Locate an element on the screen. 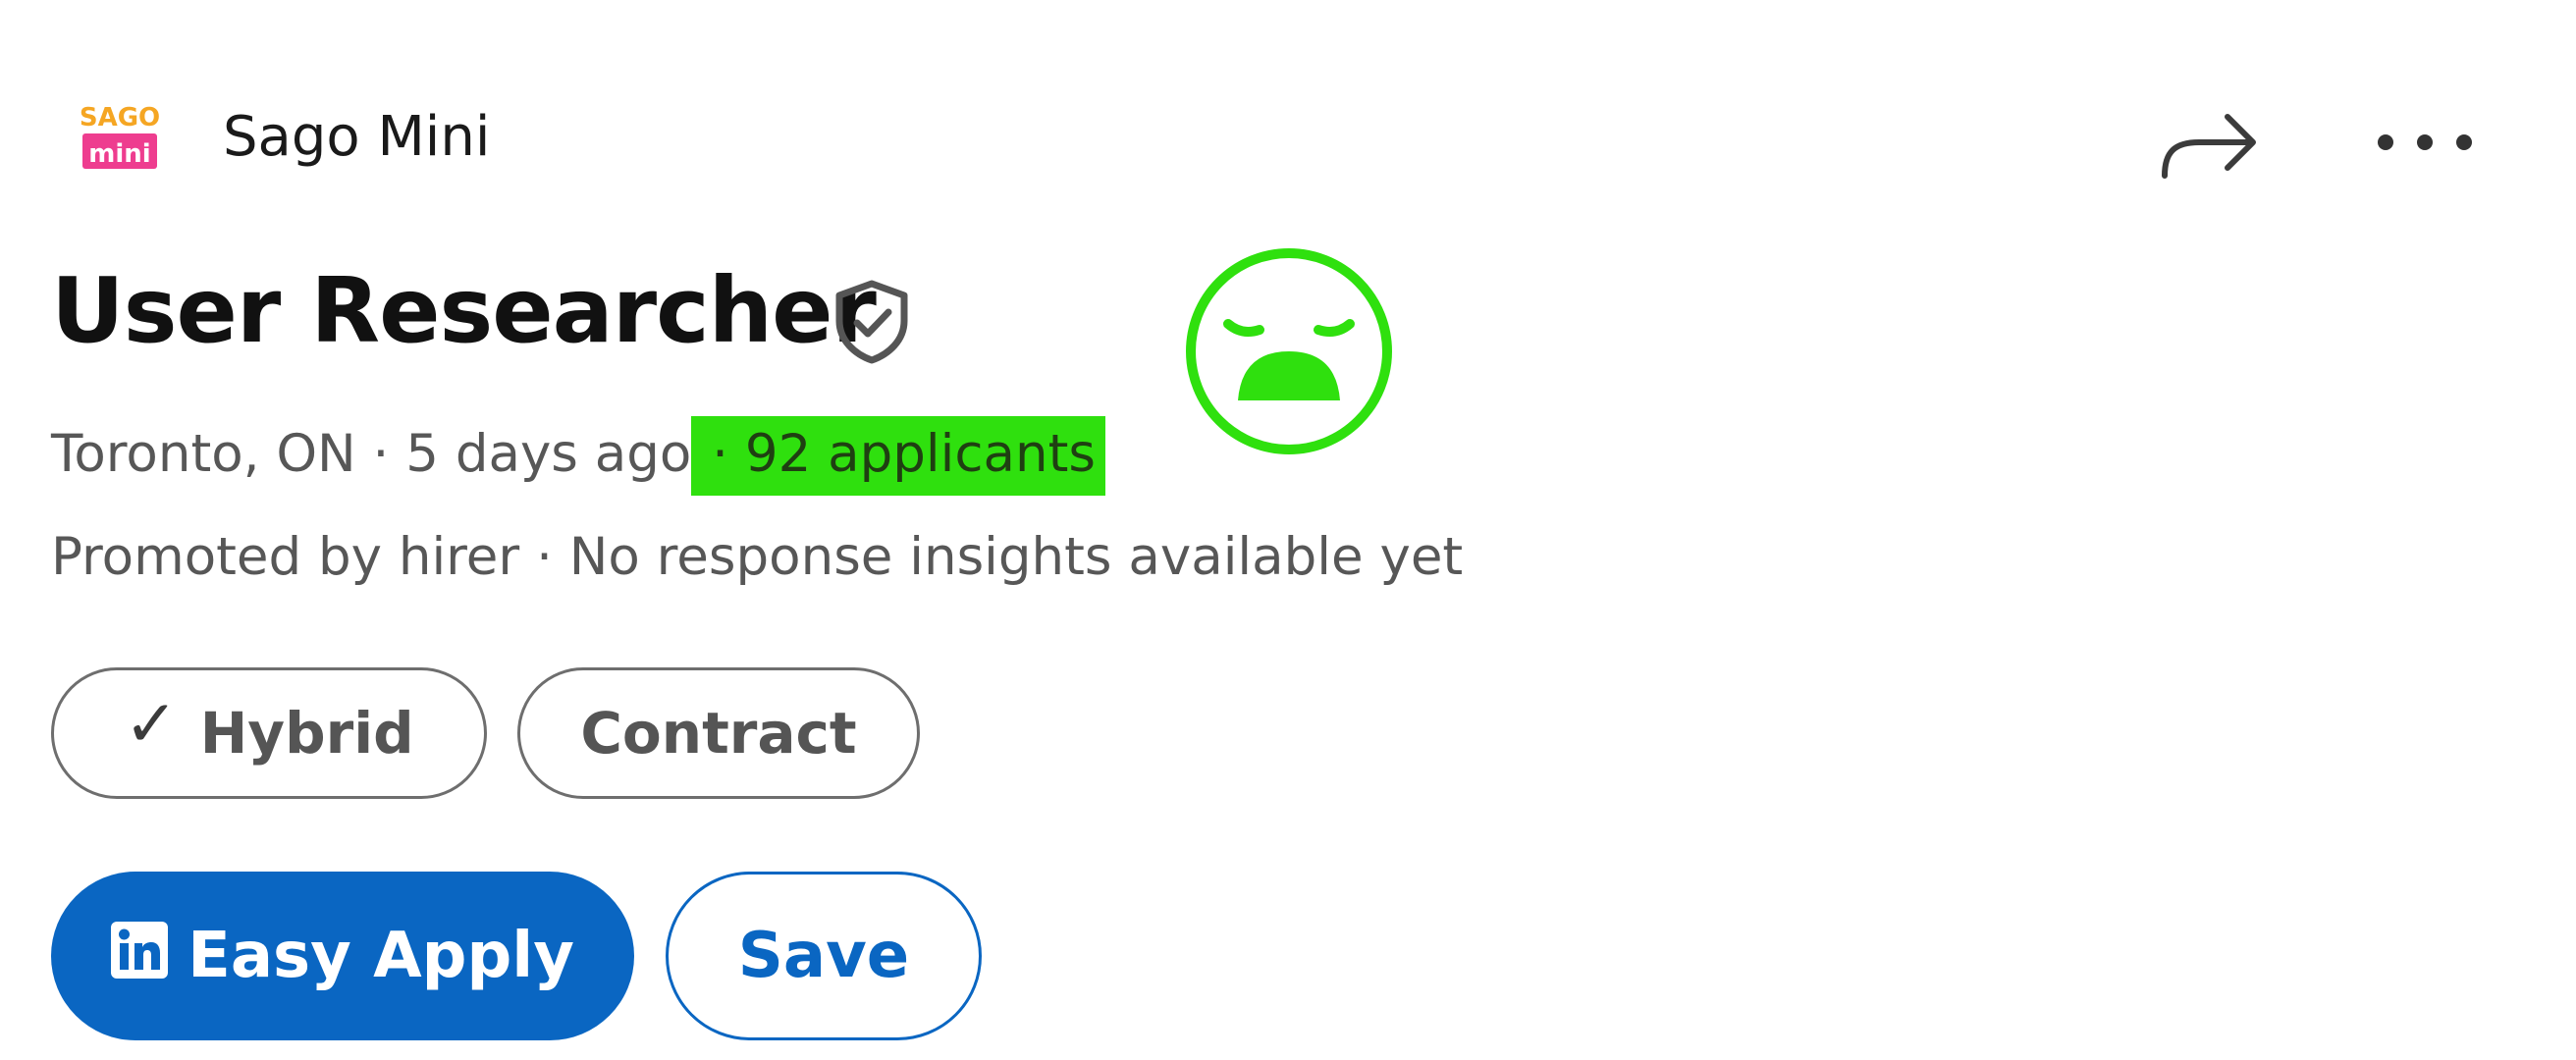 The image size is (2576, 1060). job-type-pill: Contract is located at coordinates (718, 733).